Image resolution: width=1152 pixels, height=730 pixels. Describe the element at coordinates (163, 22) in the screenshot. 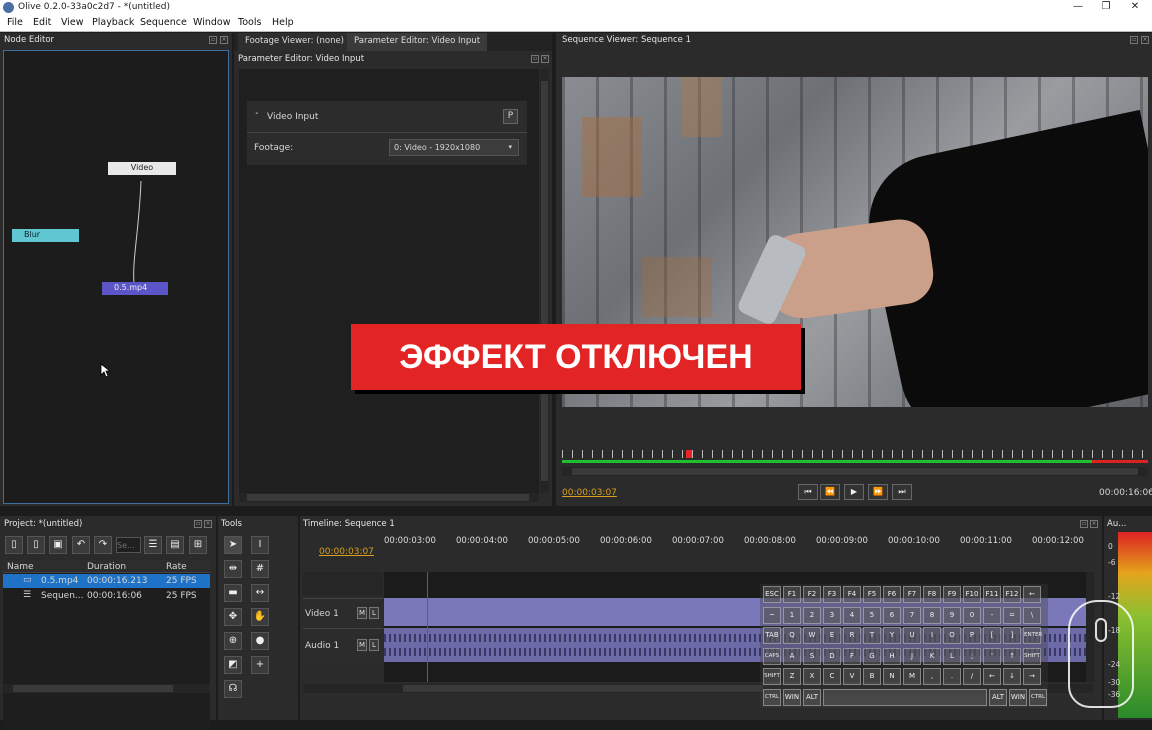

I see `menu-sequence: Sequence` at that location.